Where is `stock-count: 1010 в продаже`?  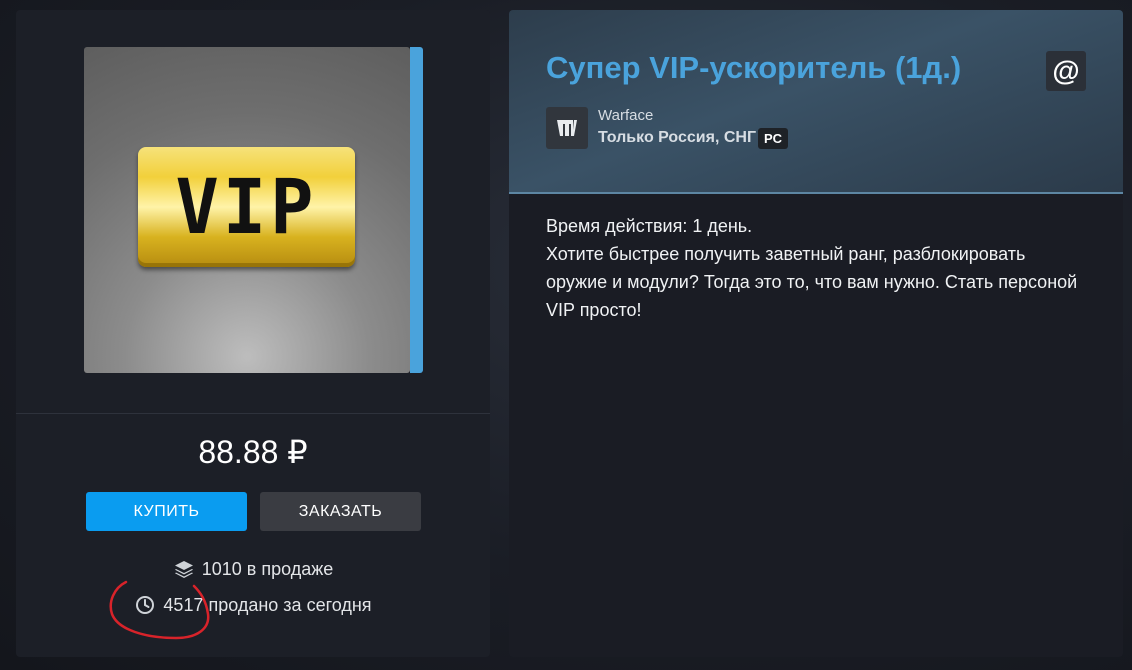
stock-count: 1010 в продаже is located at coordinates (253, 569).